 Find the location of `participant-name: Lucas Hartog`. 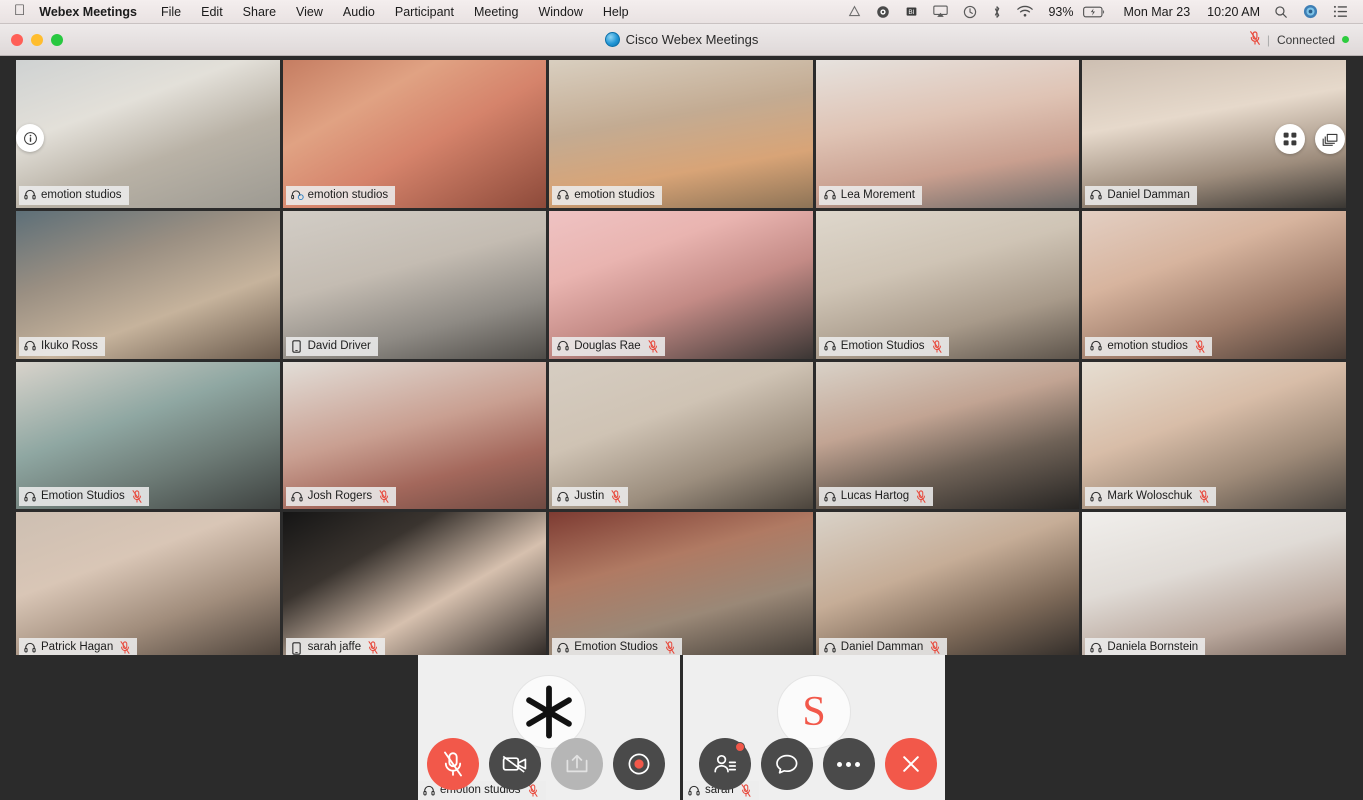

participant-name: Lucas Hartog is located at coordinates (875, 496).